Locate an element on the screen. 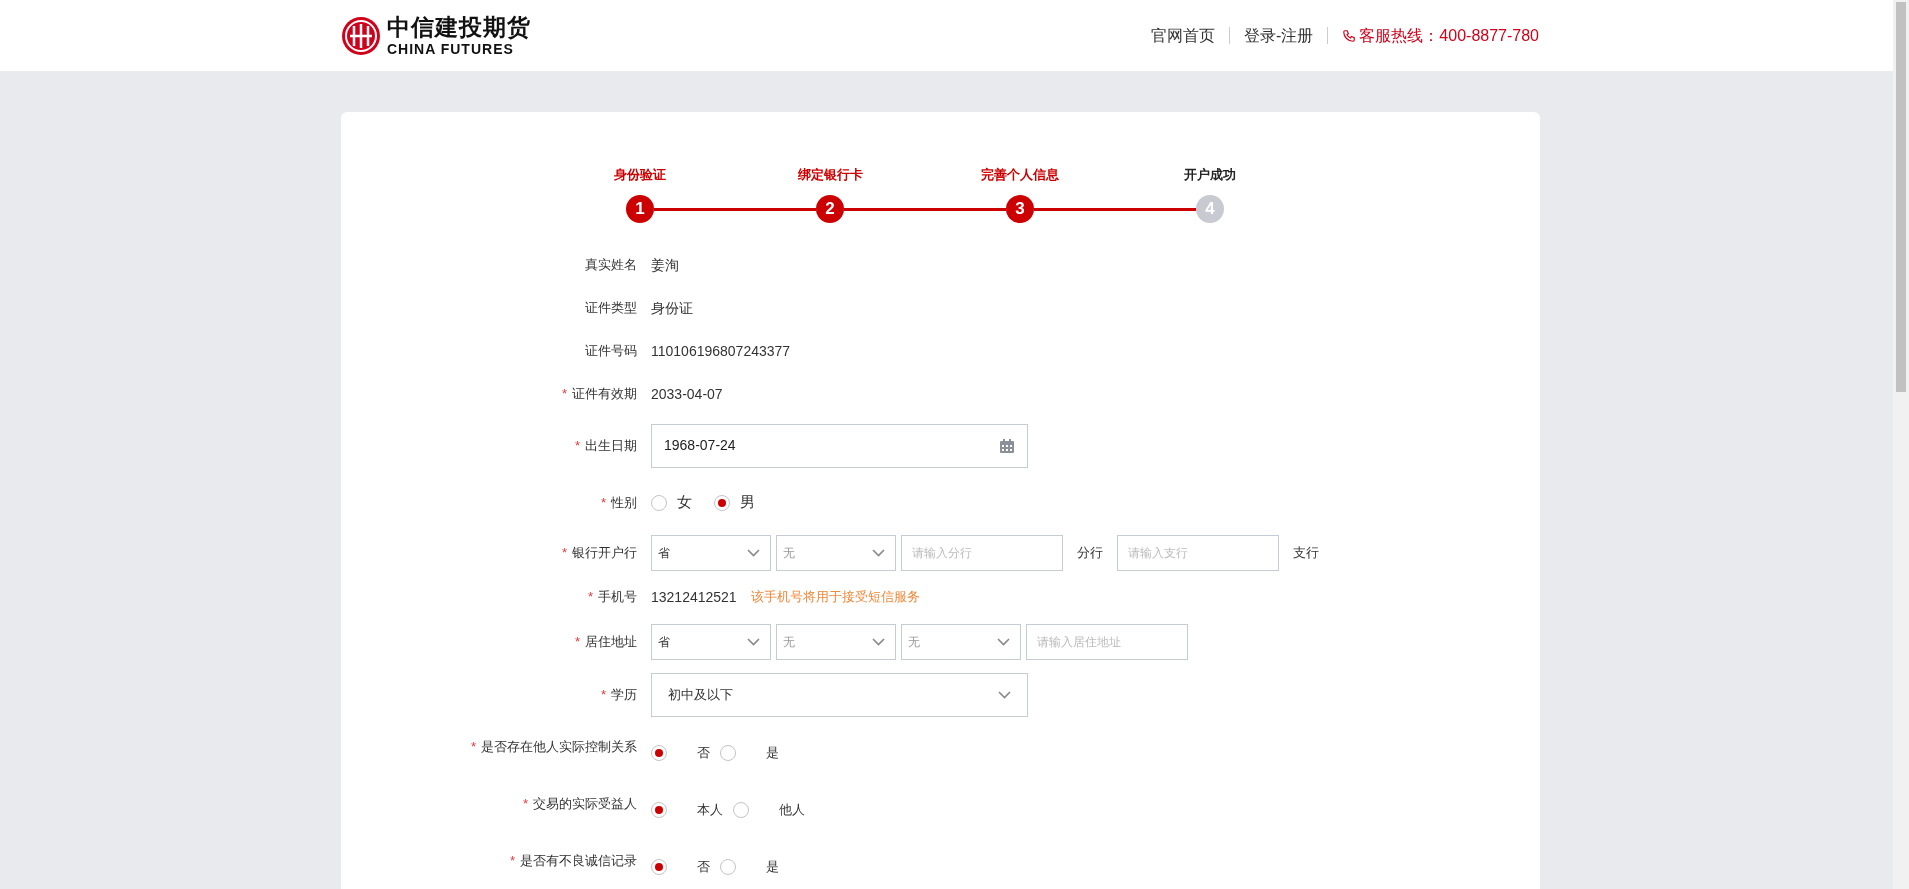  step-label: 身份验证 is located at coordinates (640, 175).